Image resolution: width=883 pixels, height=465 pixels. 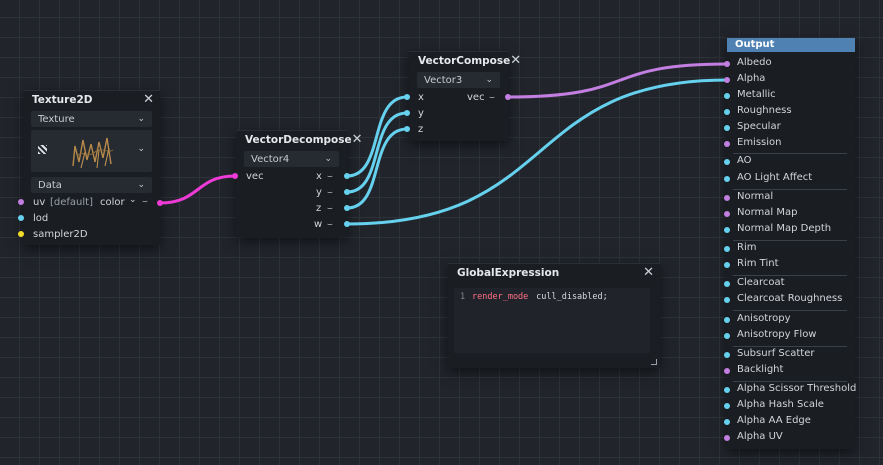 I want to click on node-title: VectorDecompose, so click(x=298, y=139).